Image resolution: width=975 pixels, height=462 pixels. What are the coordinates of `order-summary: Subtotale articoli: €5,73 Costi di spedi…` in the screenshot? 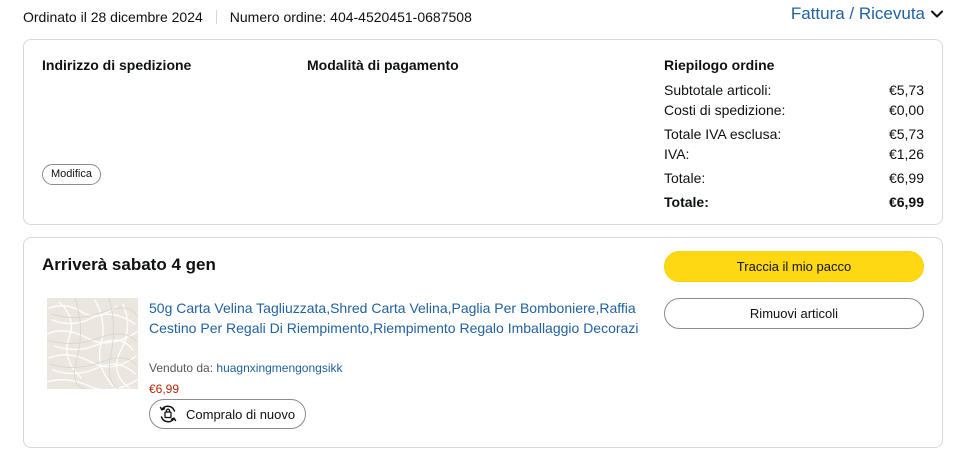 It's located at (794, 146).